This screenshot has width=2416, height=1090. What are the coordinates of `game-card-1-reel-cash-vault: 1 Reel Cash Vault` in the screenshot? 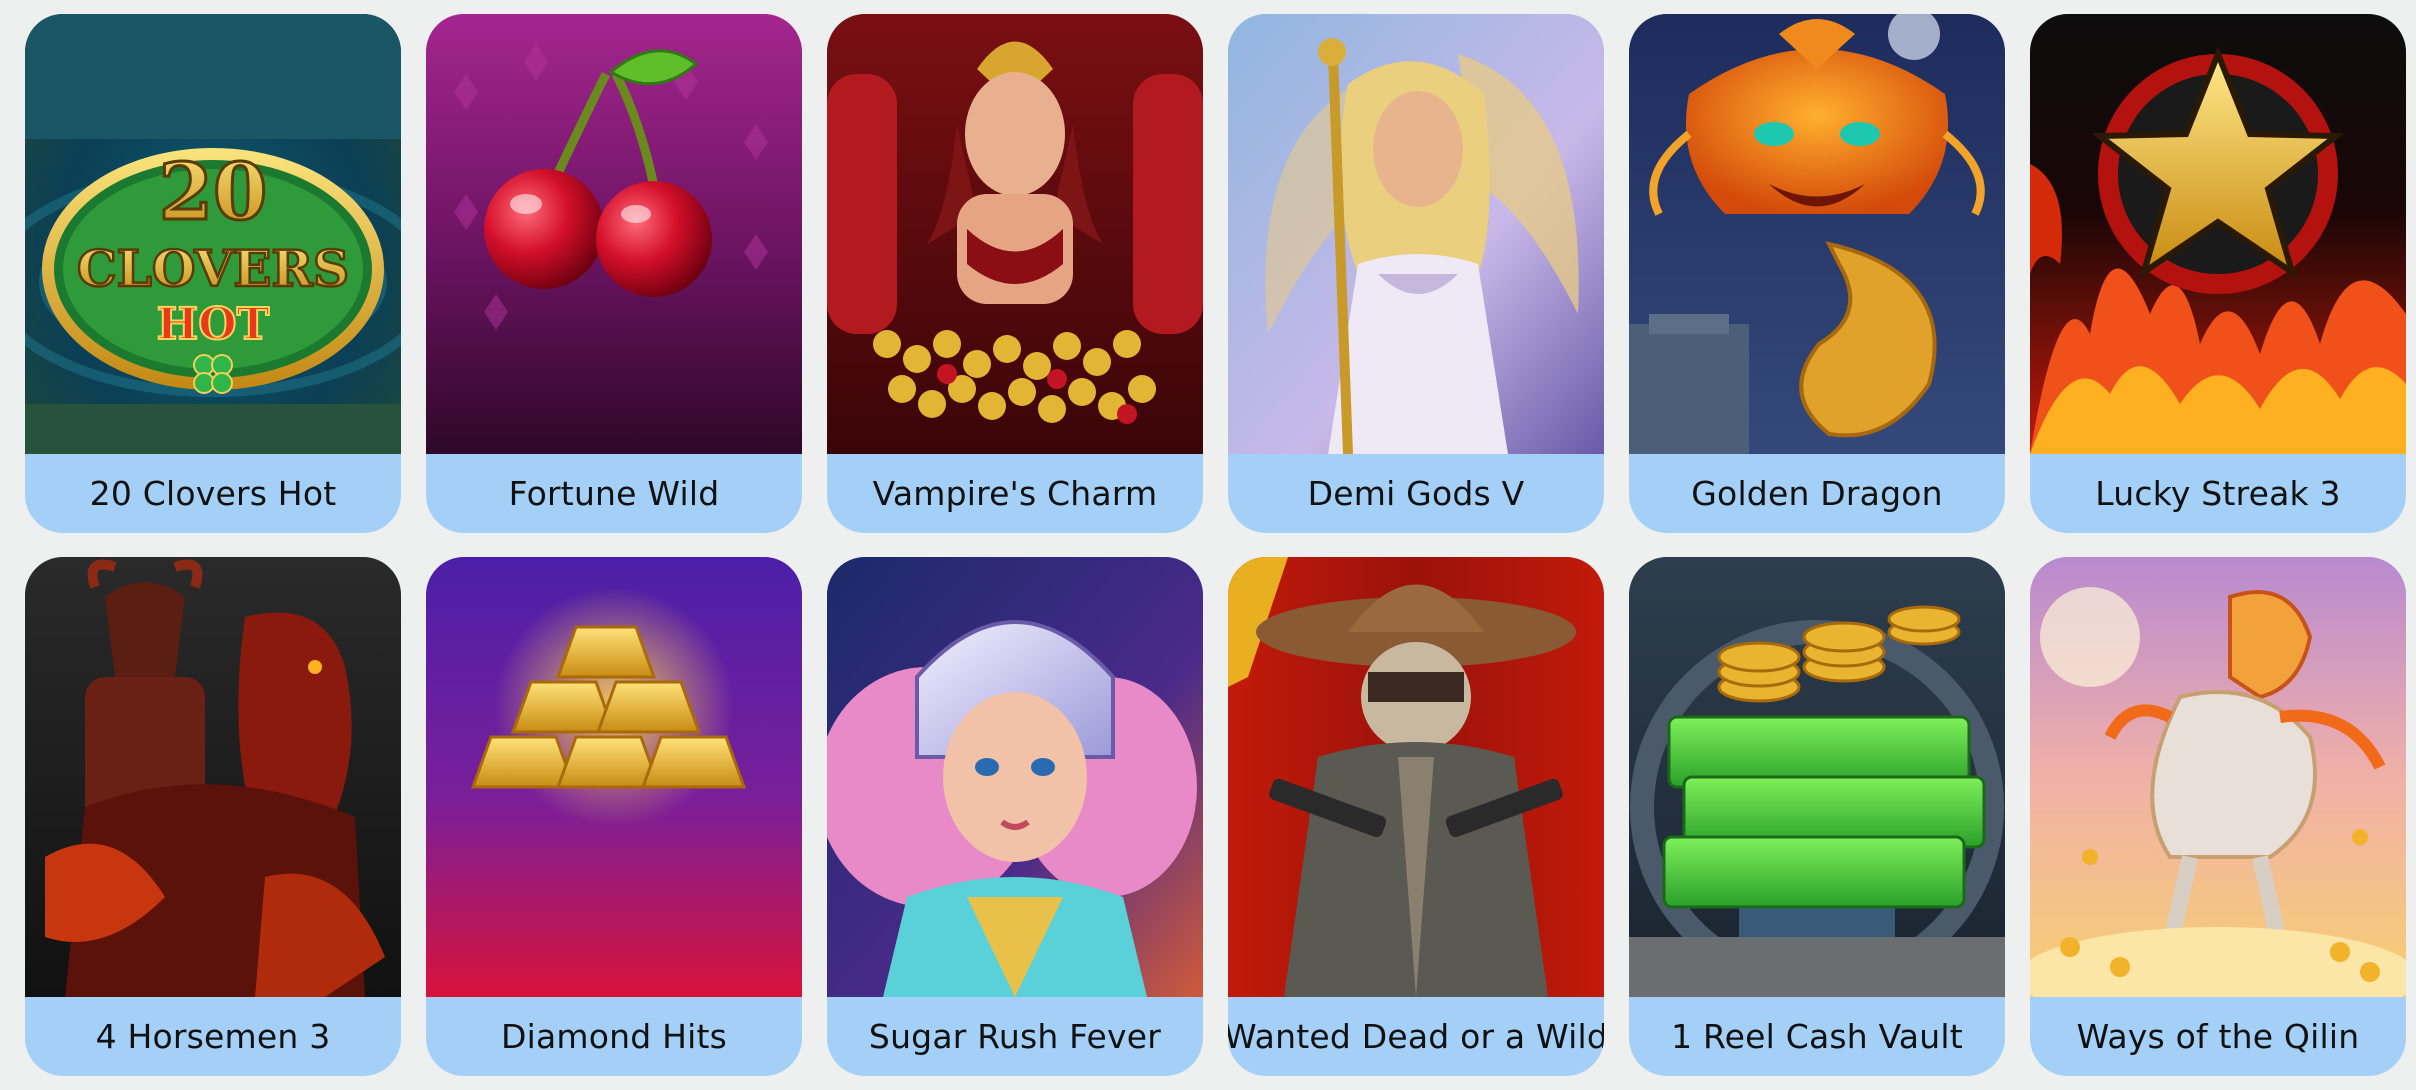 It's located at (1817, 816).